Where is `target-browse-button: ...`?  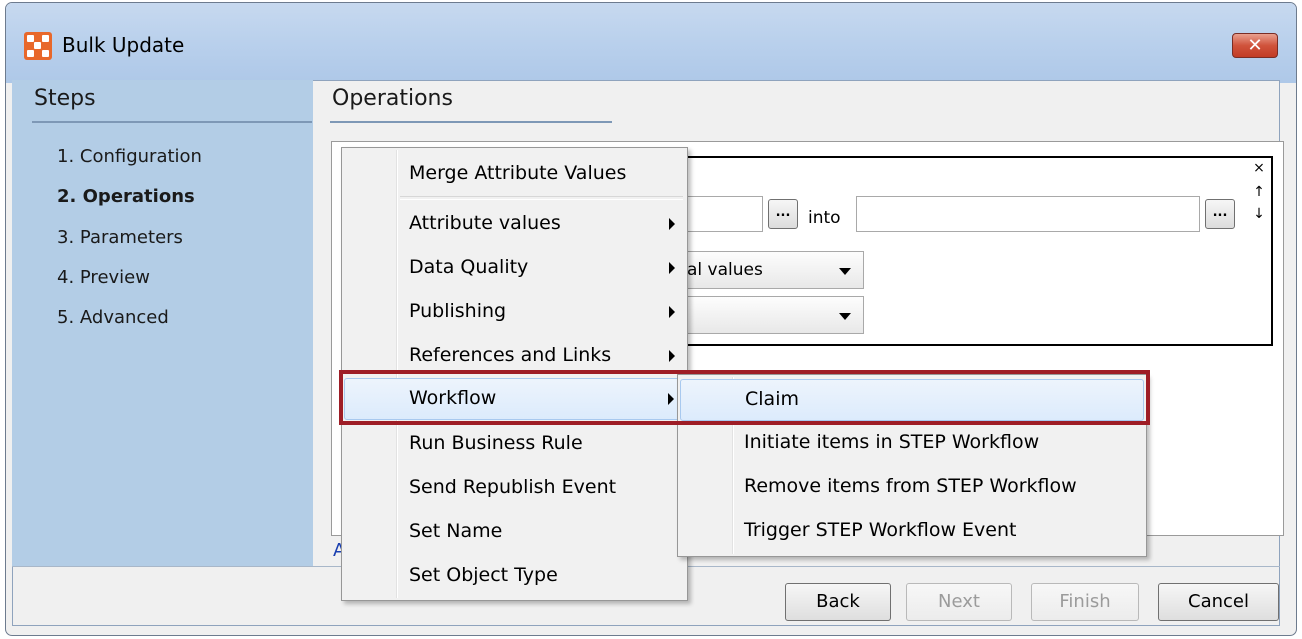 target-browse-button: ... is located at coordinates (1220, 214).